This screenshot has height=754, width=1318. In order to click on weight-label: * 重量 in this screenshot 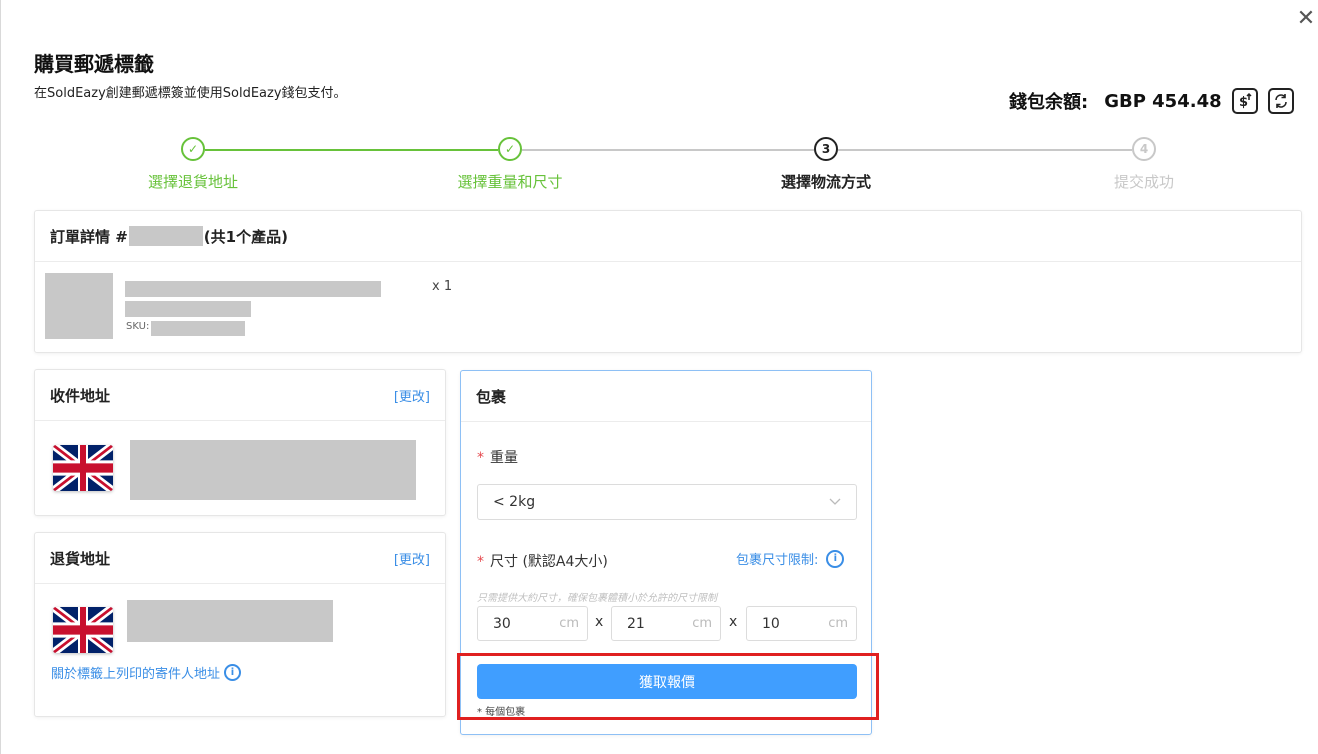, I will do `click(497, 458)`.